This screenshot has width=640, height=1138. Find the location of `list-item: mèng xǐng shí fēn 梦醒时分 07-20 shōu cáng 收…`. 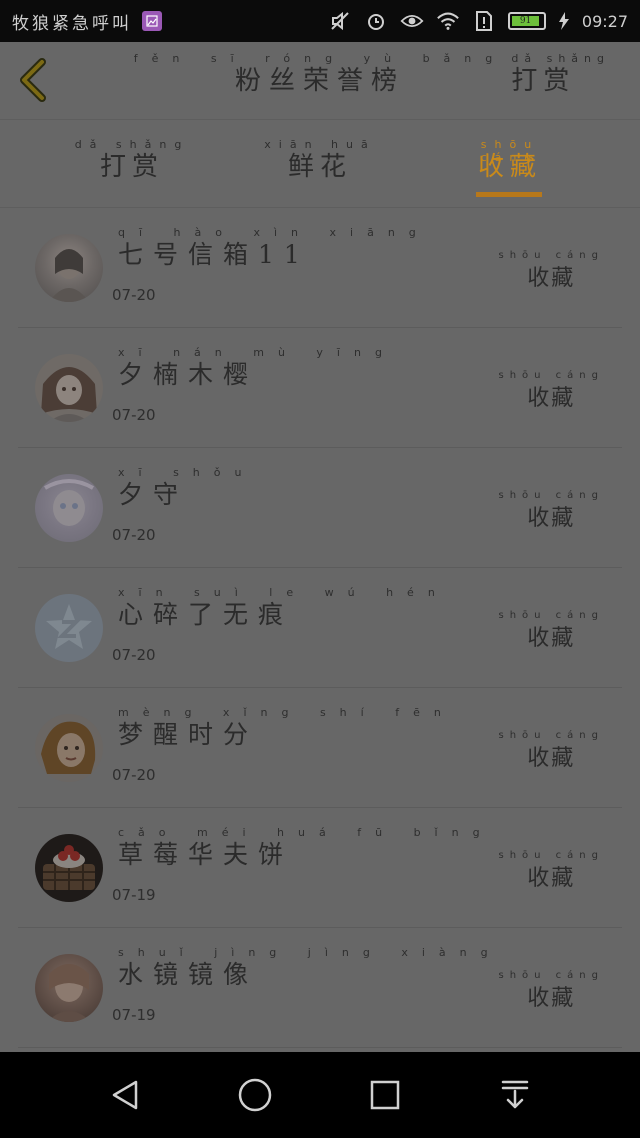

list-item: mèng xǐng shí fēn 梦醒时分 07-20 shōu cáng 收… is located at coordinates (320, 748).